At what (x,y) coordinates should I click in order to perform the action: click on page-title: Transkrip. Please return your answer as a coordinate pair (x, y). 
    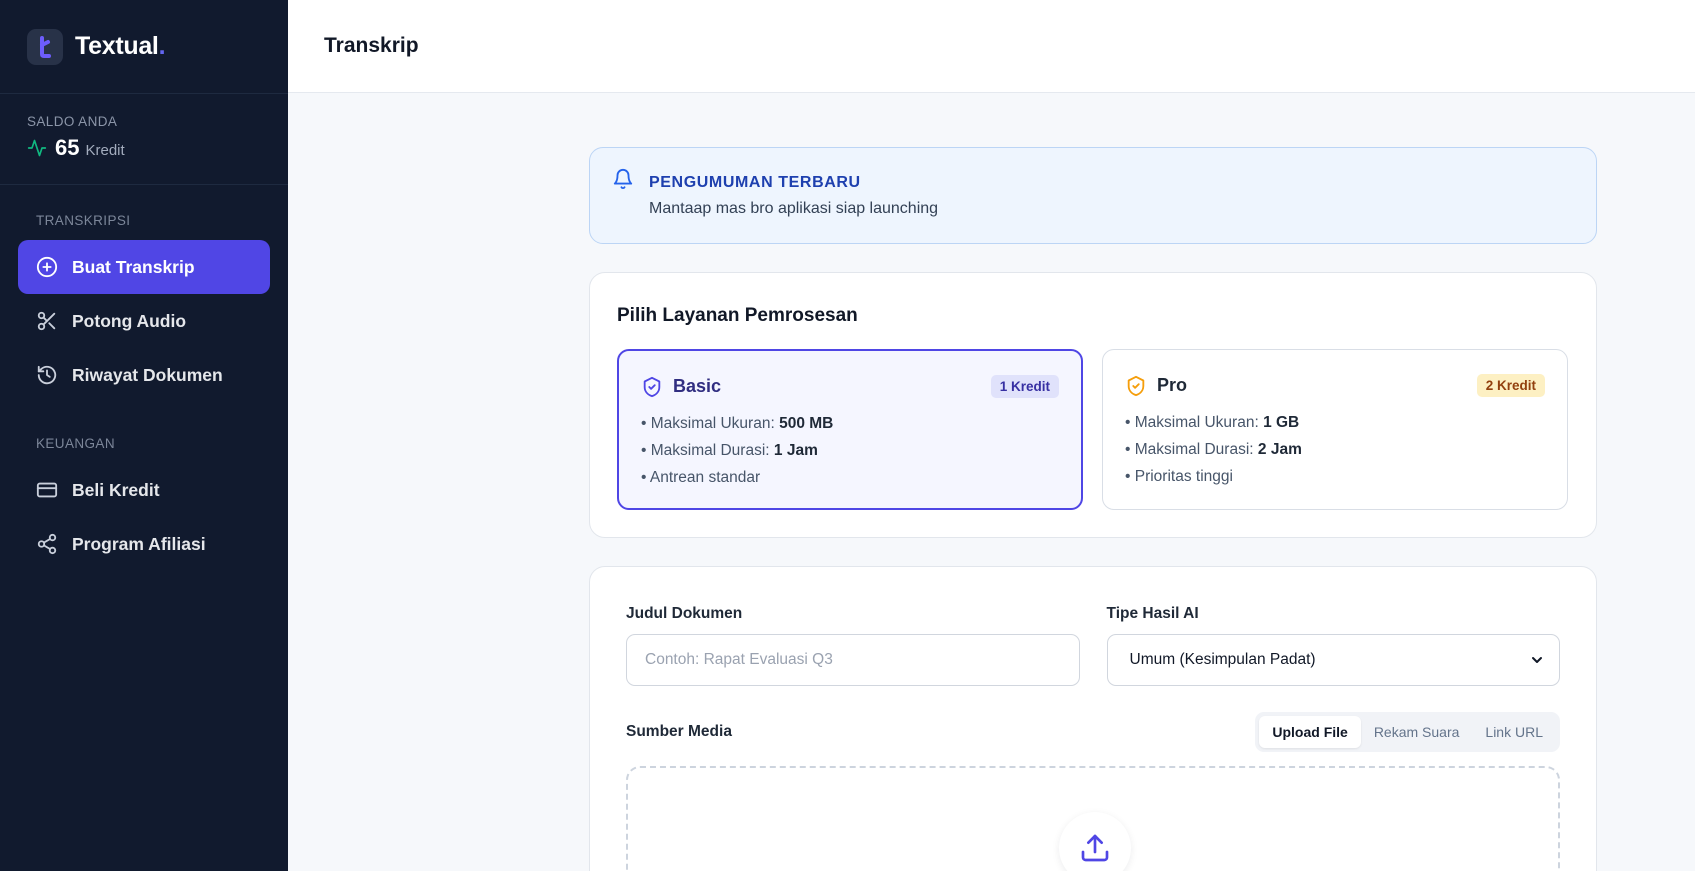
    Looking at the image, I should click on (371, 45).